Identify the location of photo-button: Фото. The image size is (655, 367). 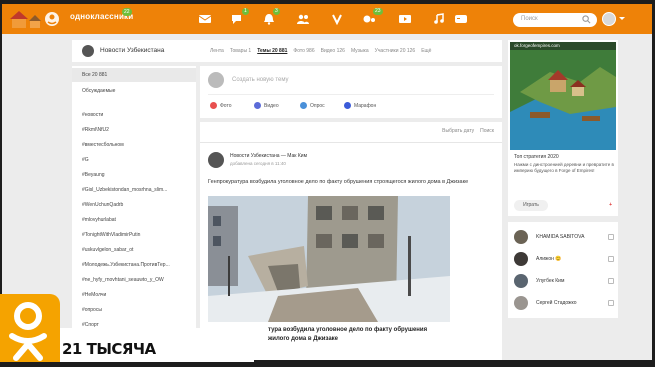
(221, 105).